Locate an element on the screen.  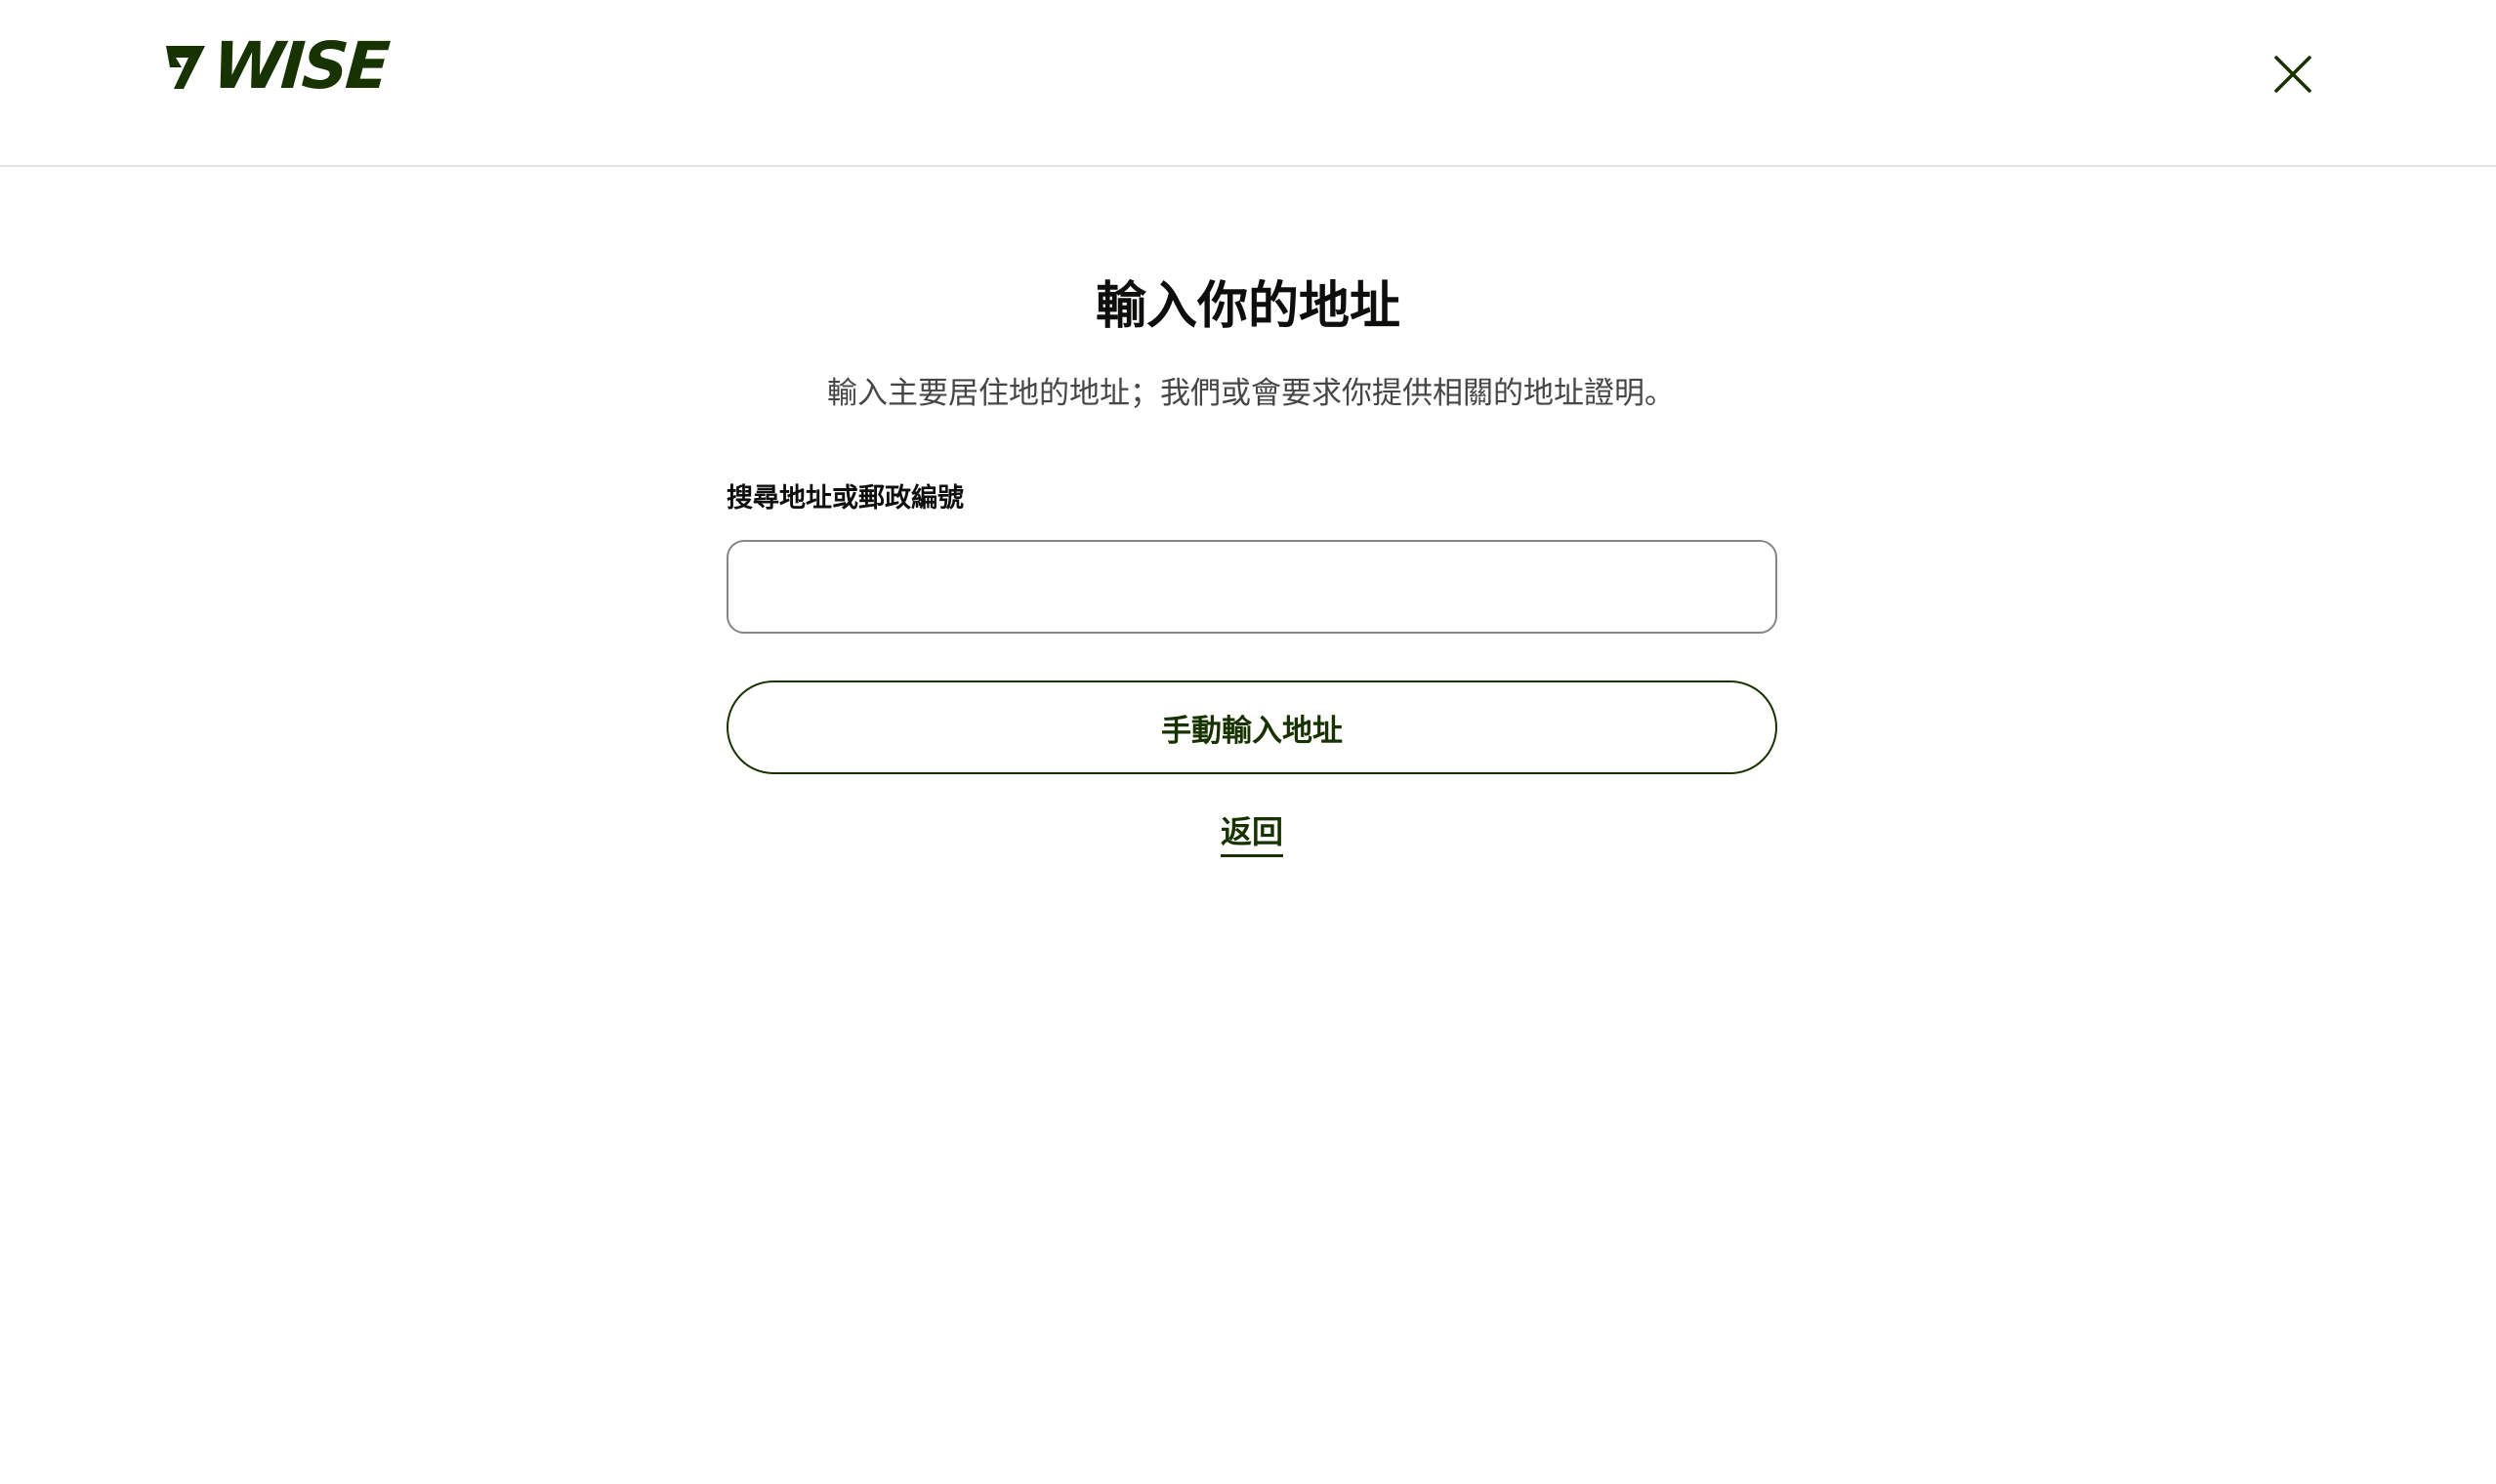
wise-logo: WISE is located at coordinates (276, 65).